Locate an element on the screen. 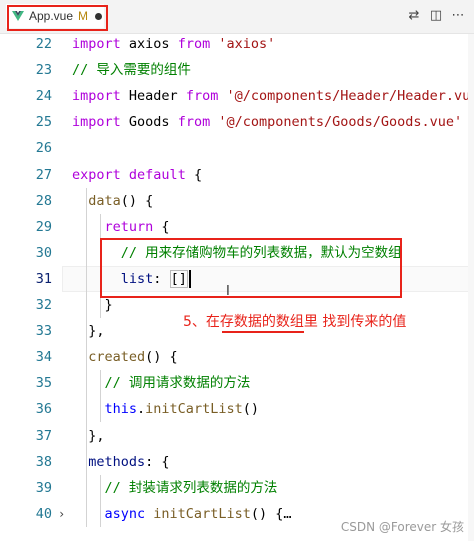 The height and width of the screenshot is (541, 474). line-number: 34 is located at coordinates (43, 357).